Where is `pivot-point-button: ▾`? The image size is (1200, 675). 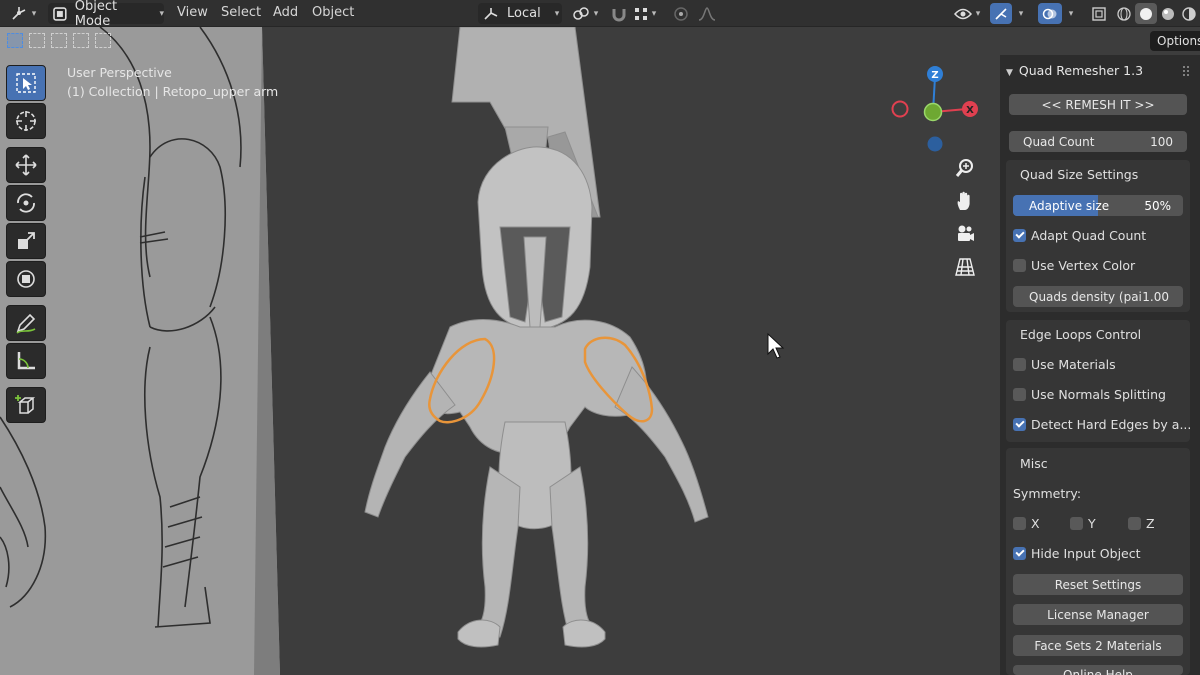
pivot-point-button: ▾ is located at coordinates (585, 13).